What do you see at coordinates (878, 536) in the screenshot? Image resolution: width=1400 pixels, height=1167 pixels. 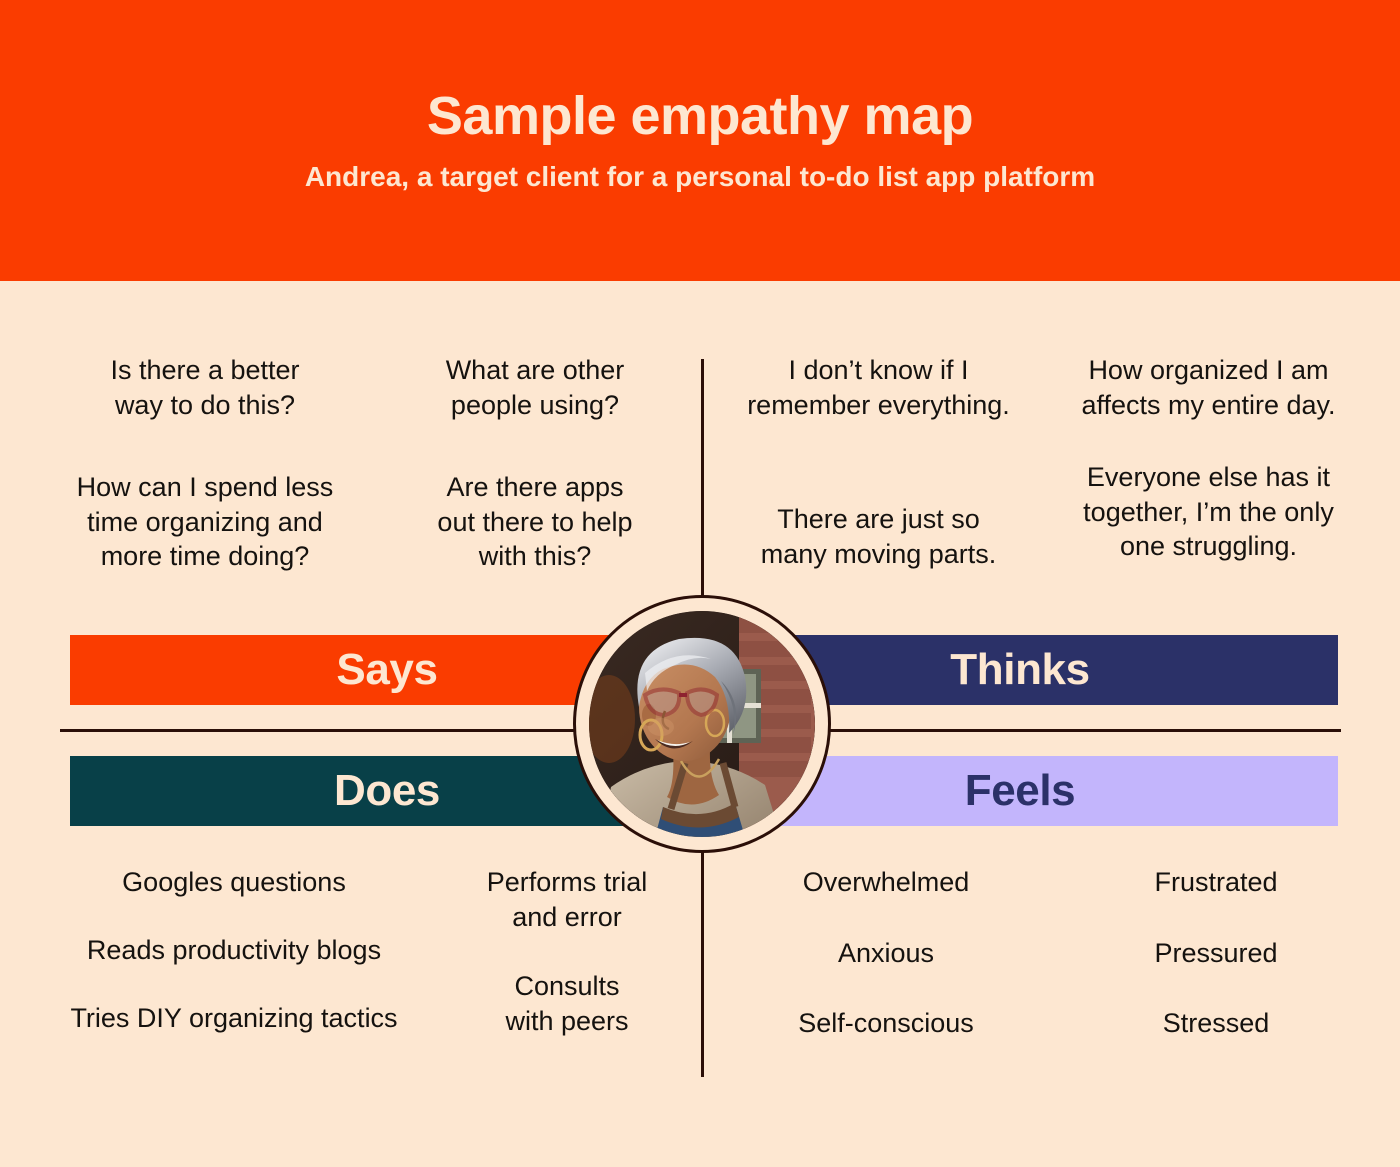 I see `thinks-note: There are just so many moving parts.` at bounding box center [878, 536].